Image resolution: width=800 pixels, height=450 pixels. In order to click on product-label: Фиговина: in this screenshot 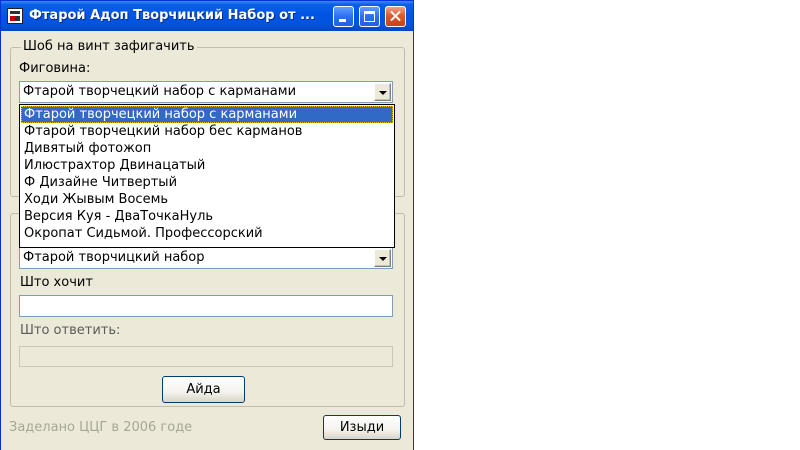, I will do `click(55, 68)`.